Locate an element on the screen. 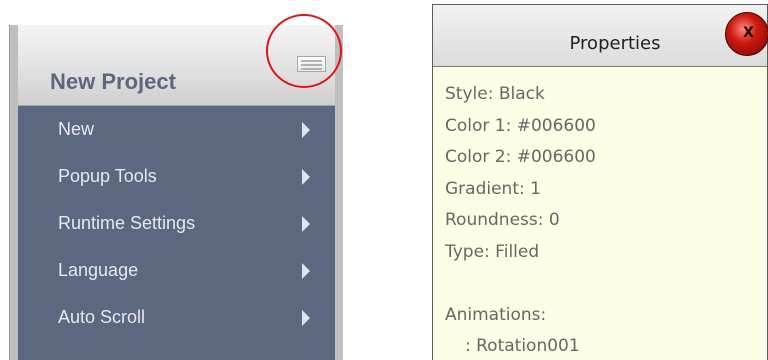  close-button: X is located at coordinates (746, 34).